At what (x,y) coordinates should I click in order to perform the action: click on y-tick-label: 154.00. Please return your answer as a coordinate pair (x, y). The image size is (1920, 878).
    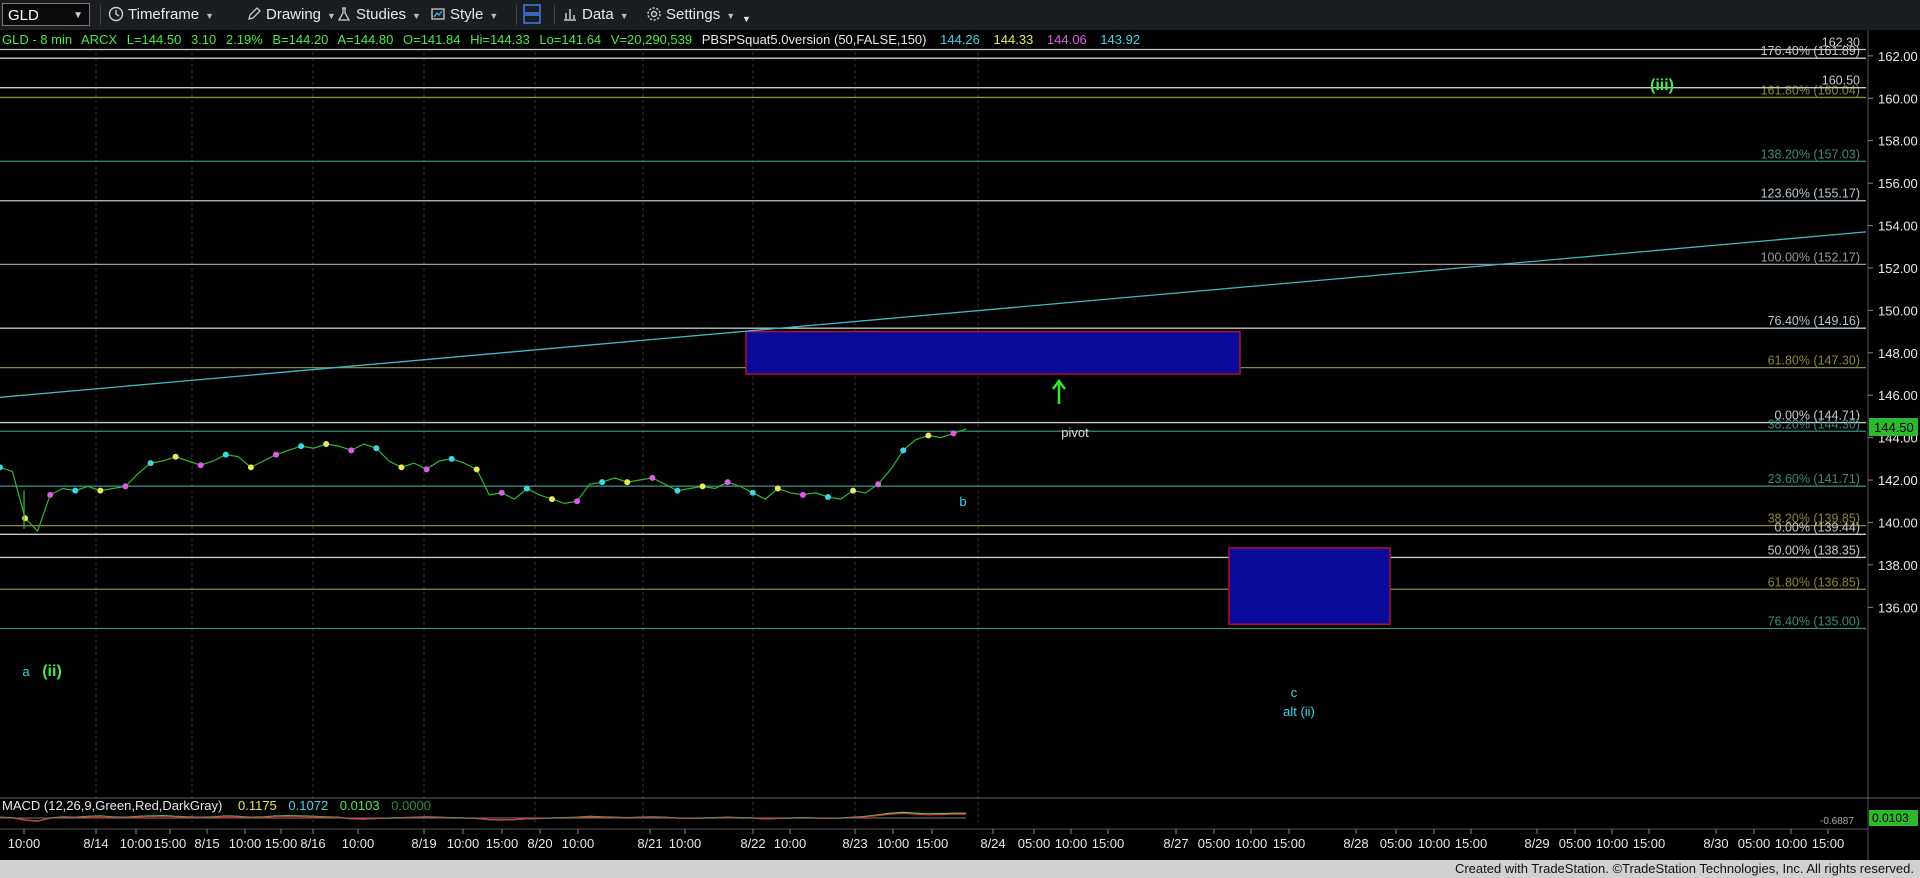
    Looking at the image, I should click on (1898, 226).